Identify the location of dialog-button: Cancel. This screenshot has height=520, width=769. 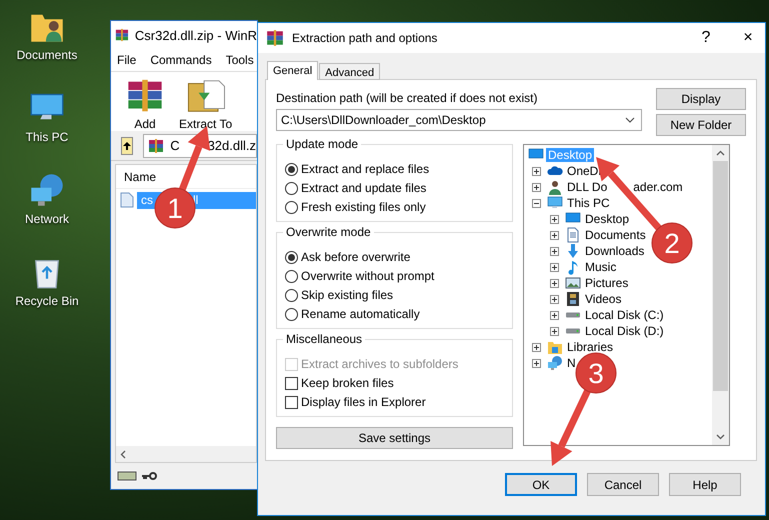
(623, 484).